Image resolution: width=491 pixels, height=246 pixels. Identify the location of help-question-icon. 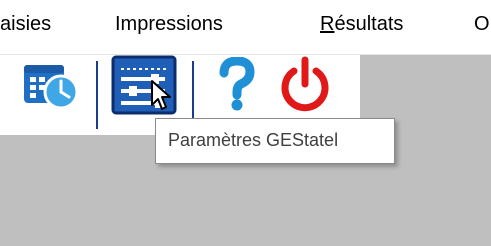
(236, 86).